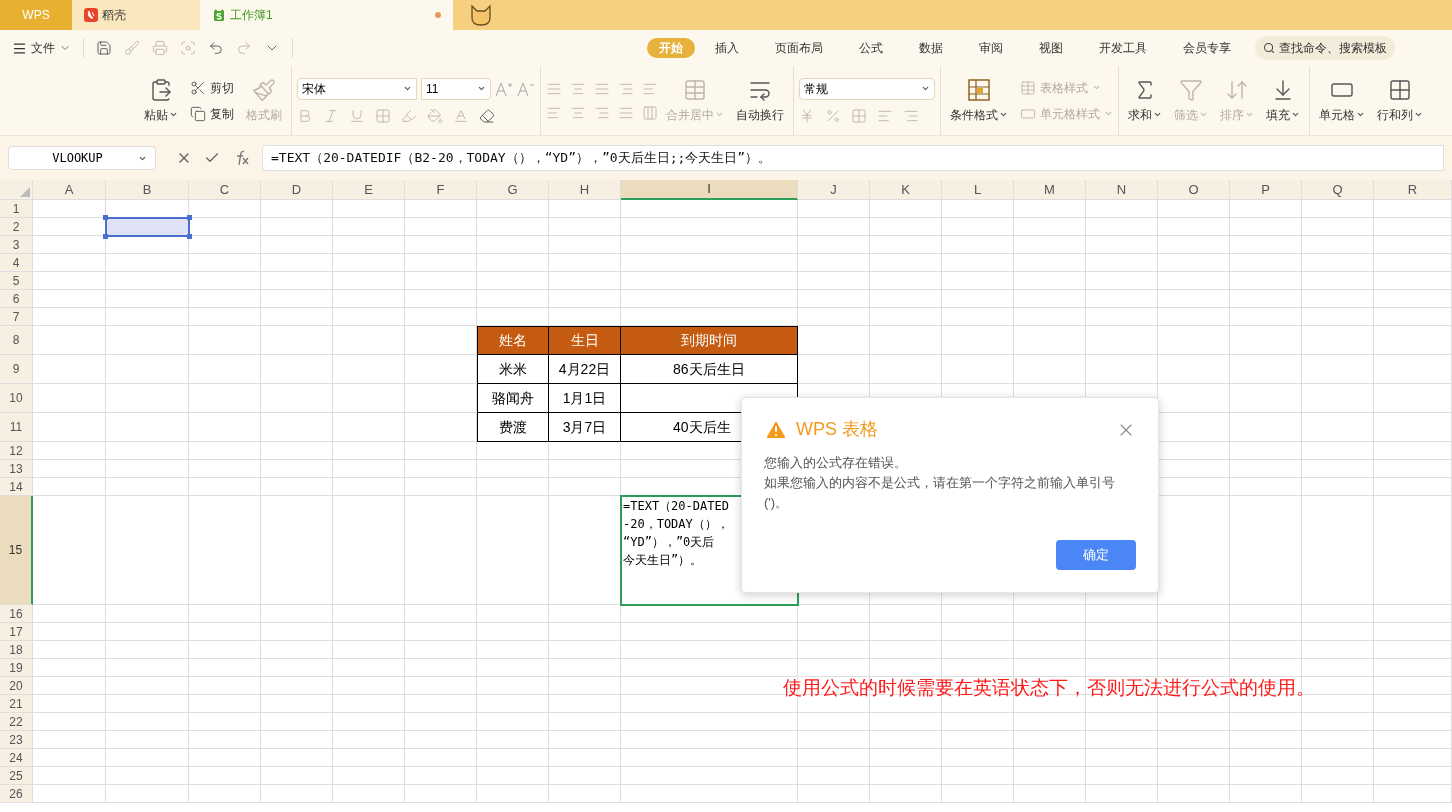 This screenshot has height=812, width=1452. I want to click on ok-button: 确定, so click(1096, 555).